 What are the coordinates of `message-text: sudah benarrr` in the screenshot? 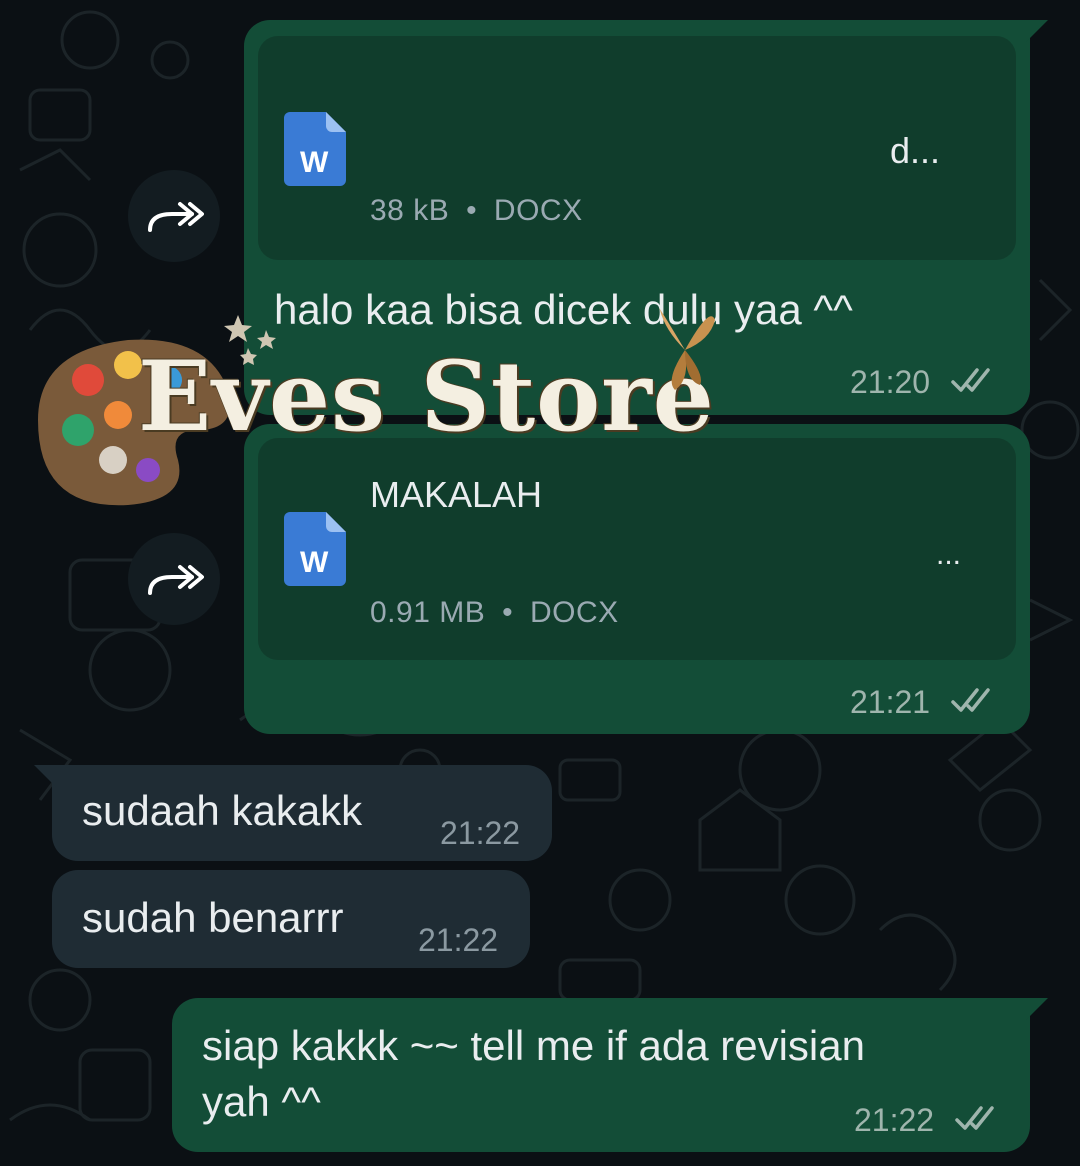 It's located at (213, 917).